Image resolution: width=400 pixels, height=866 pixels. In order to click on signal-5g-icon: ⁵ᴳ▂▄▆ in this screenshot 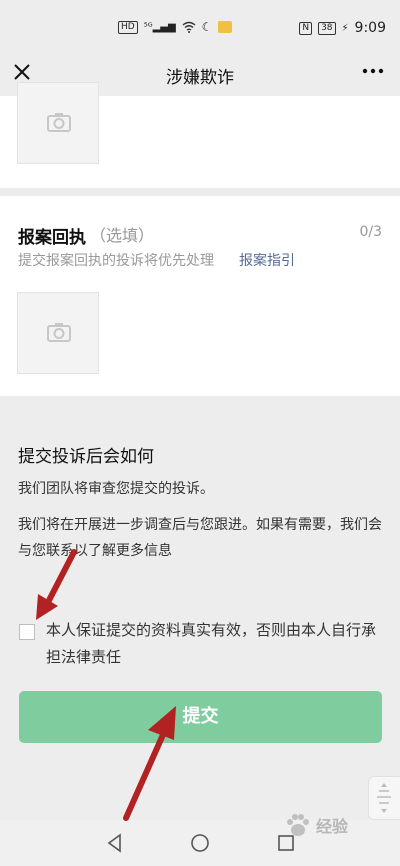, I will do `click(159, 27)`.